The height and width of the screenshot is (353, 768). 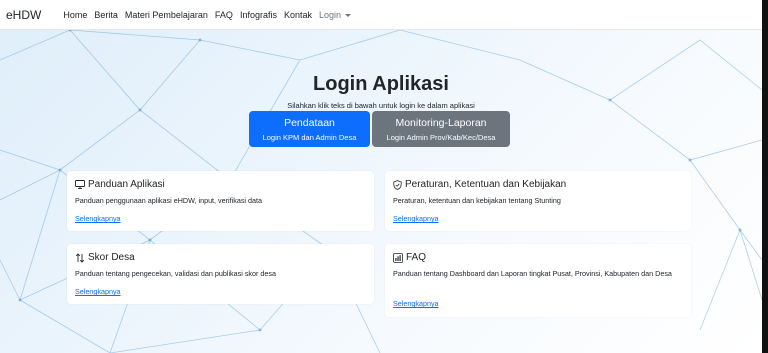 What do you see at coordinates (111, 257) in the screenshot?
I see `card-title-text: Skor Desa` at bounding box center [111, 257].